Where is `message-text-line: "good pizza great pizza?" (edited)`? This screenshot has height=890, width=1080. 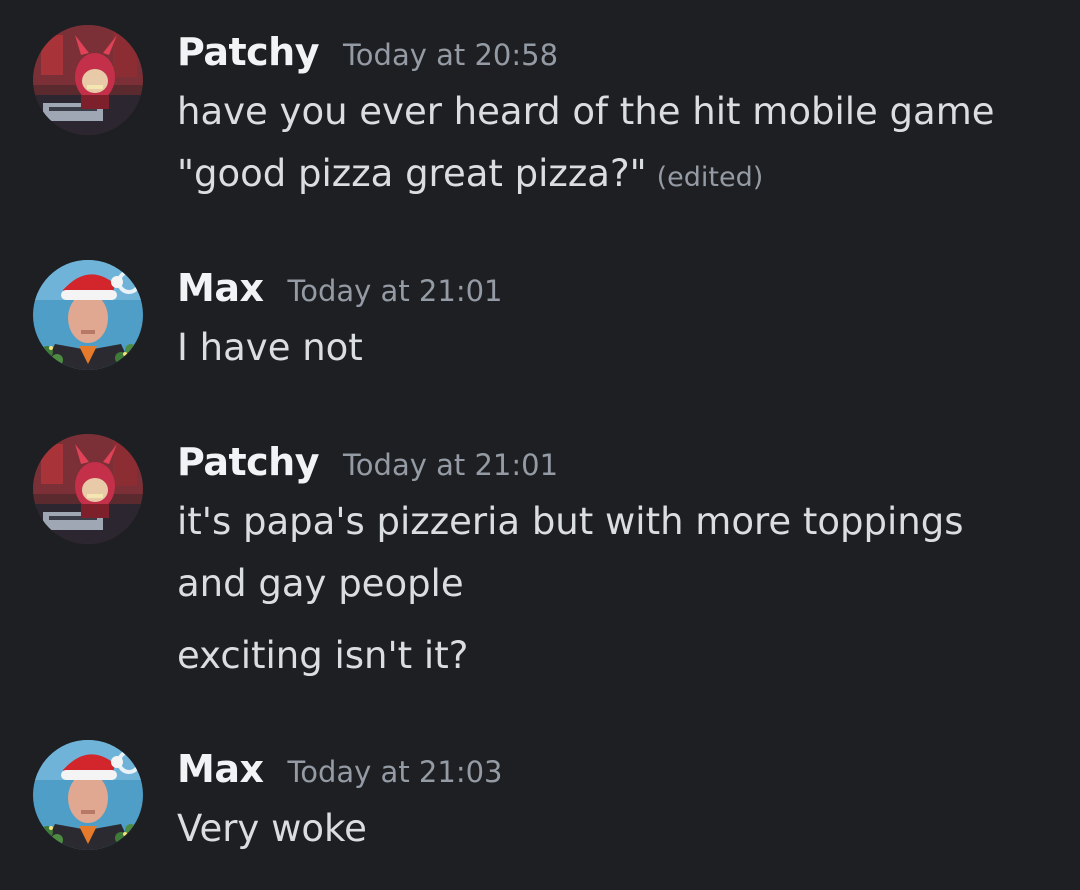 message-text-line: "good pizza great pizza?" (edited) is located at coordinates (470, 173).